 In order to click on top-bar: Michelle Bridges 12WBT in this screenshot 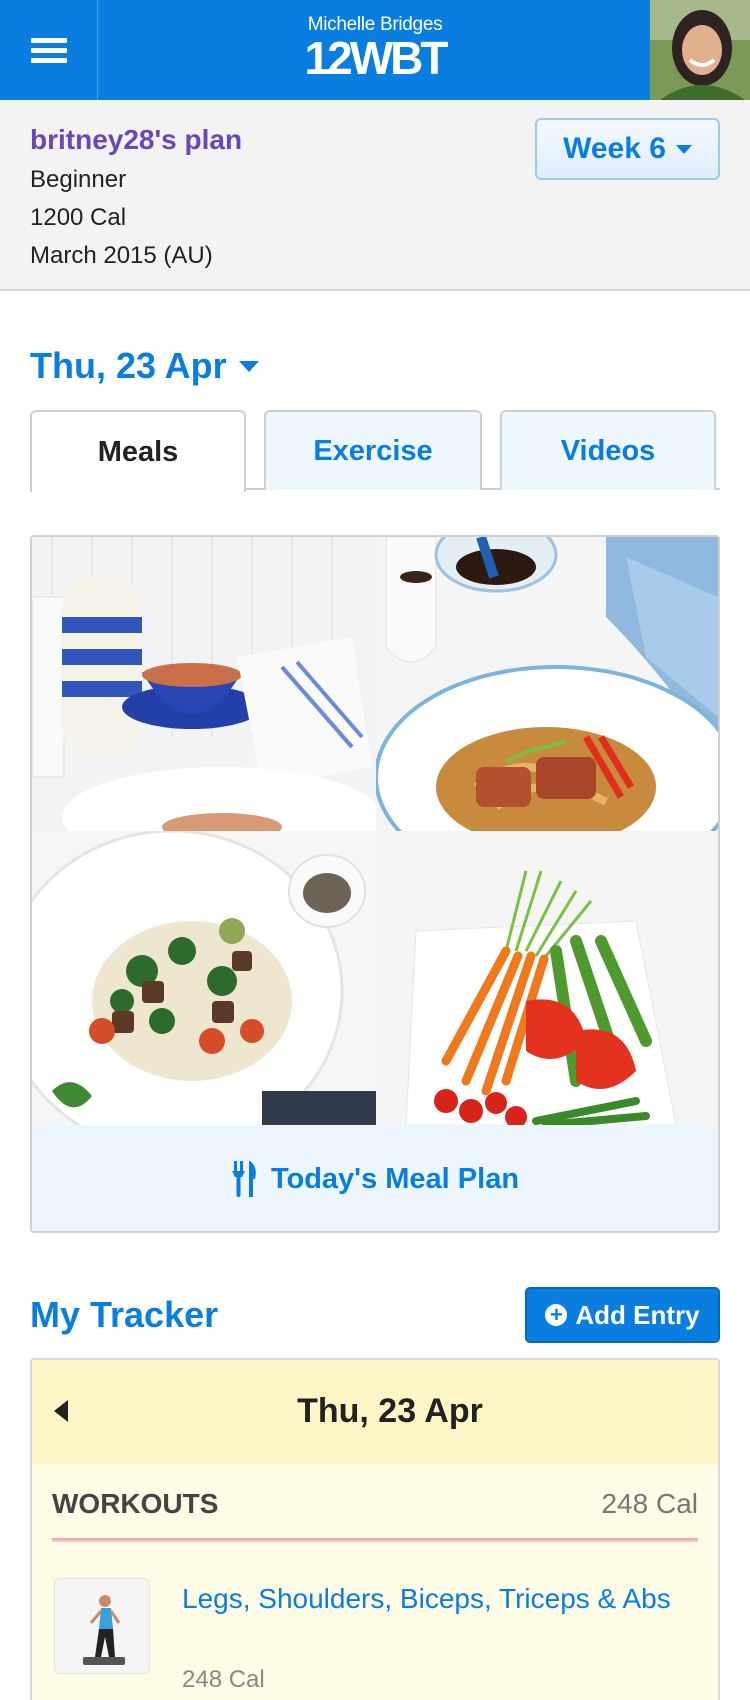, I will do `click(375, 50)`.